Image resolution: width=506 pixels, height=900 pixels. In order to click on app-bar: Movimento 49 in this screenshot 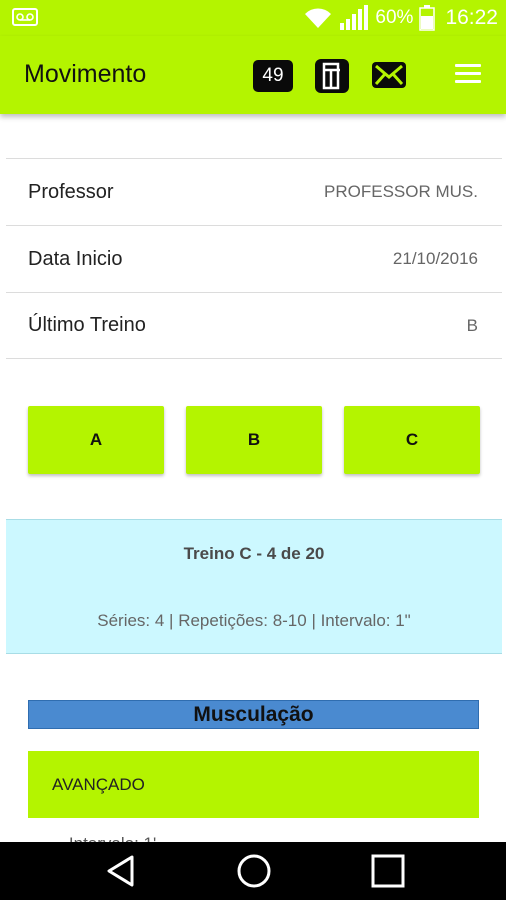, I will do `click(253, 75)`.